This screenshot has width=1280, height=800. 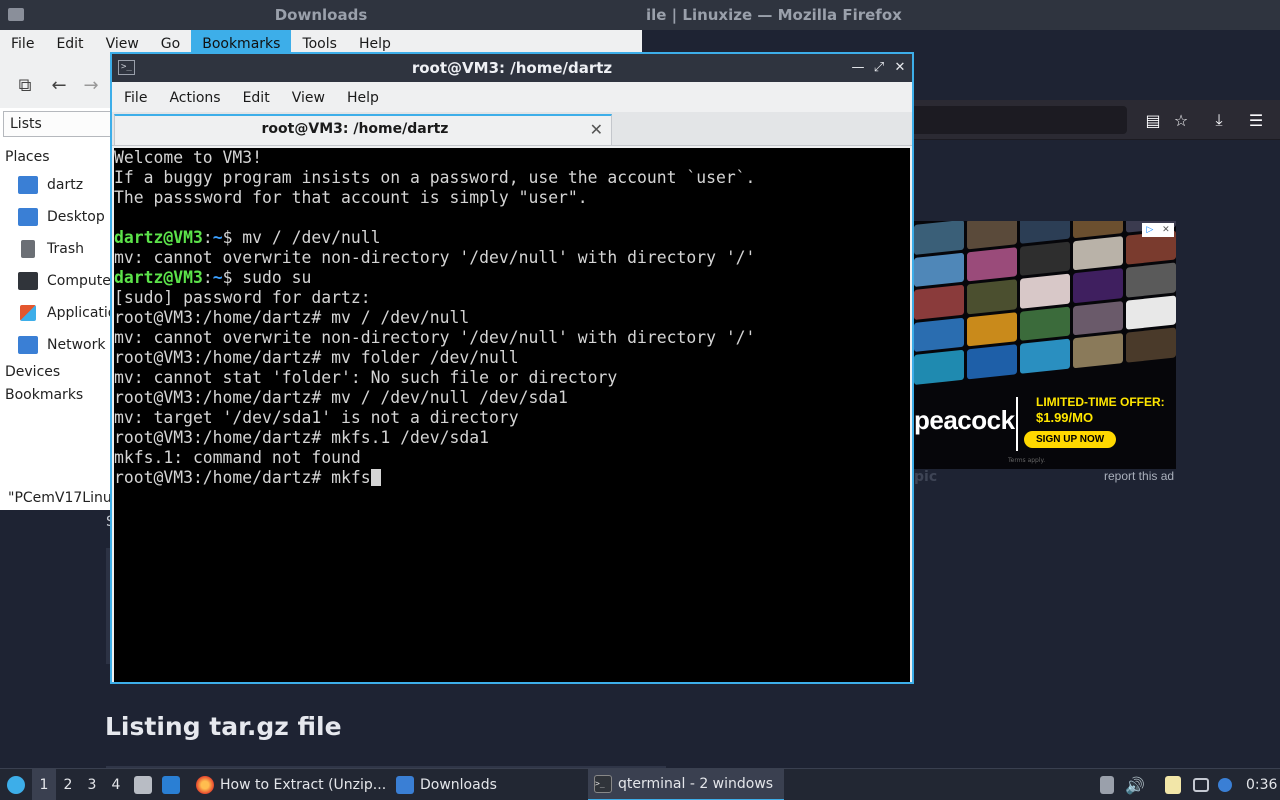 What do you see at coordinates (292, 317) in the screenshot?
I see `terminal-text: root@VM3:/home/dartz# mv / /dev/null` at bounding box center [292, 317].